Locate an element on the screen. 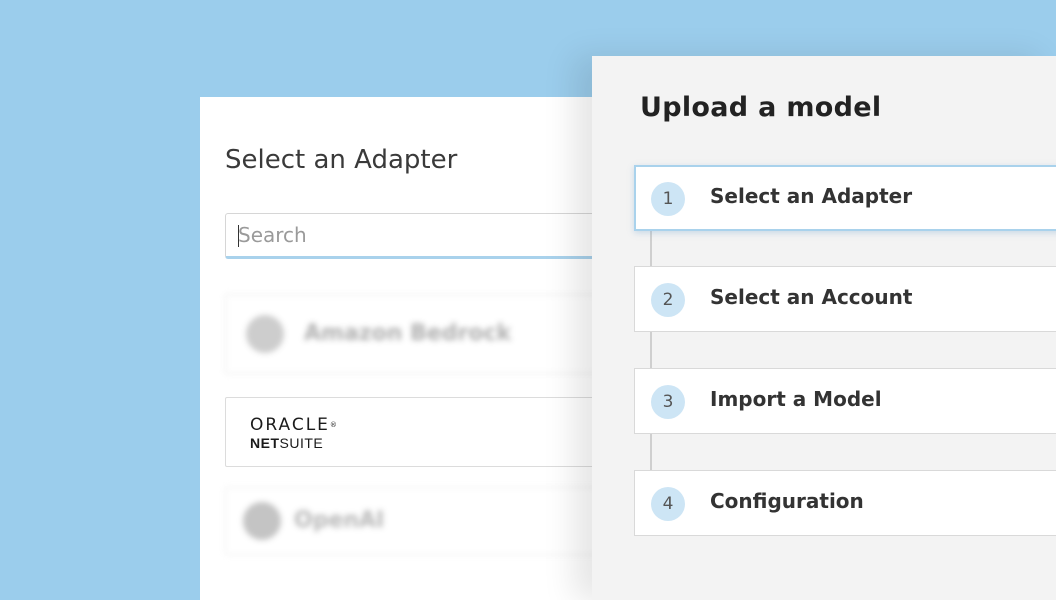  step-label: Configuration is located at coordinates (787, 501).